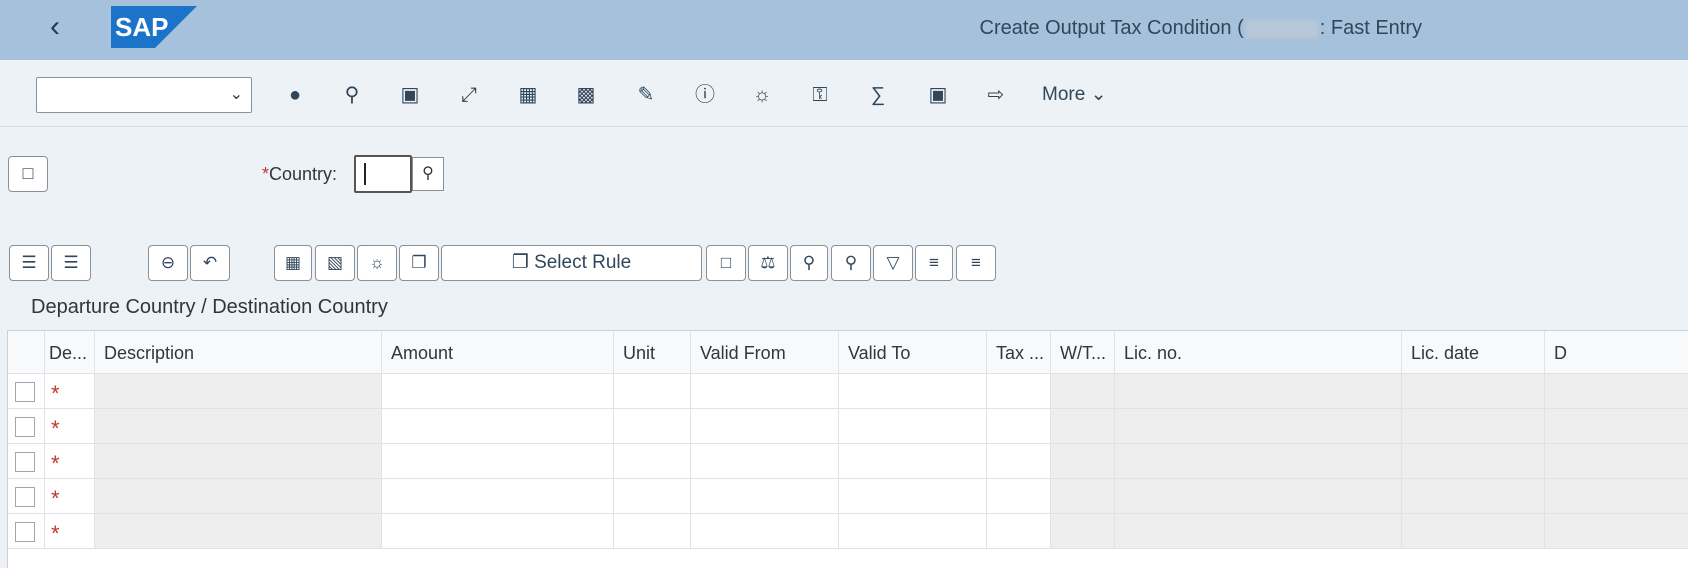 This screenshot has width=1688, height=568. I want to click on select-all-icon: ☰, so click(29, 263).